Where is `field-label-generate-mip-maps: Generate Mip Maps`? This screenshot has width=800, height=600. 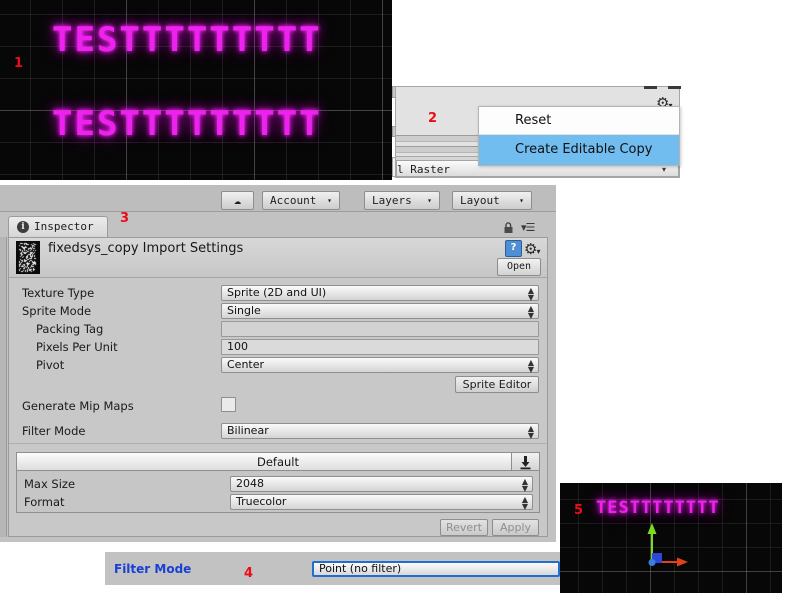
field-label-generate-mip-maps: Generate Mip Maps is located at coordinates (78, 406).